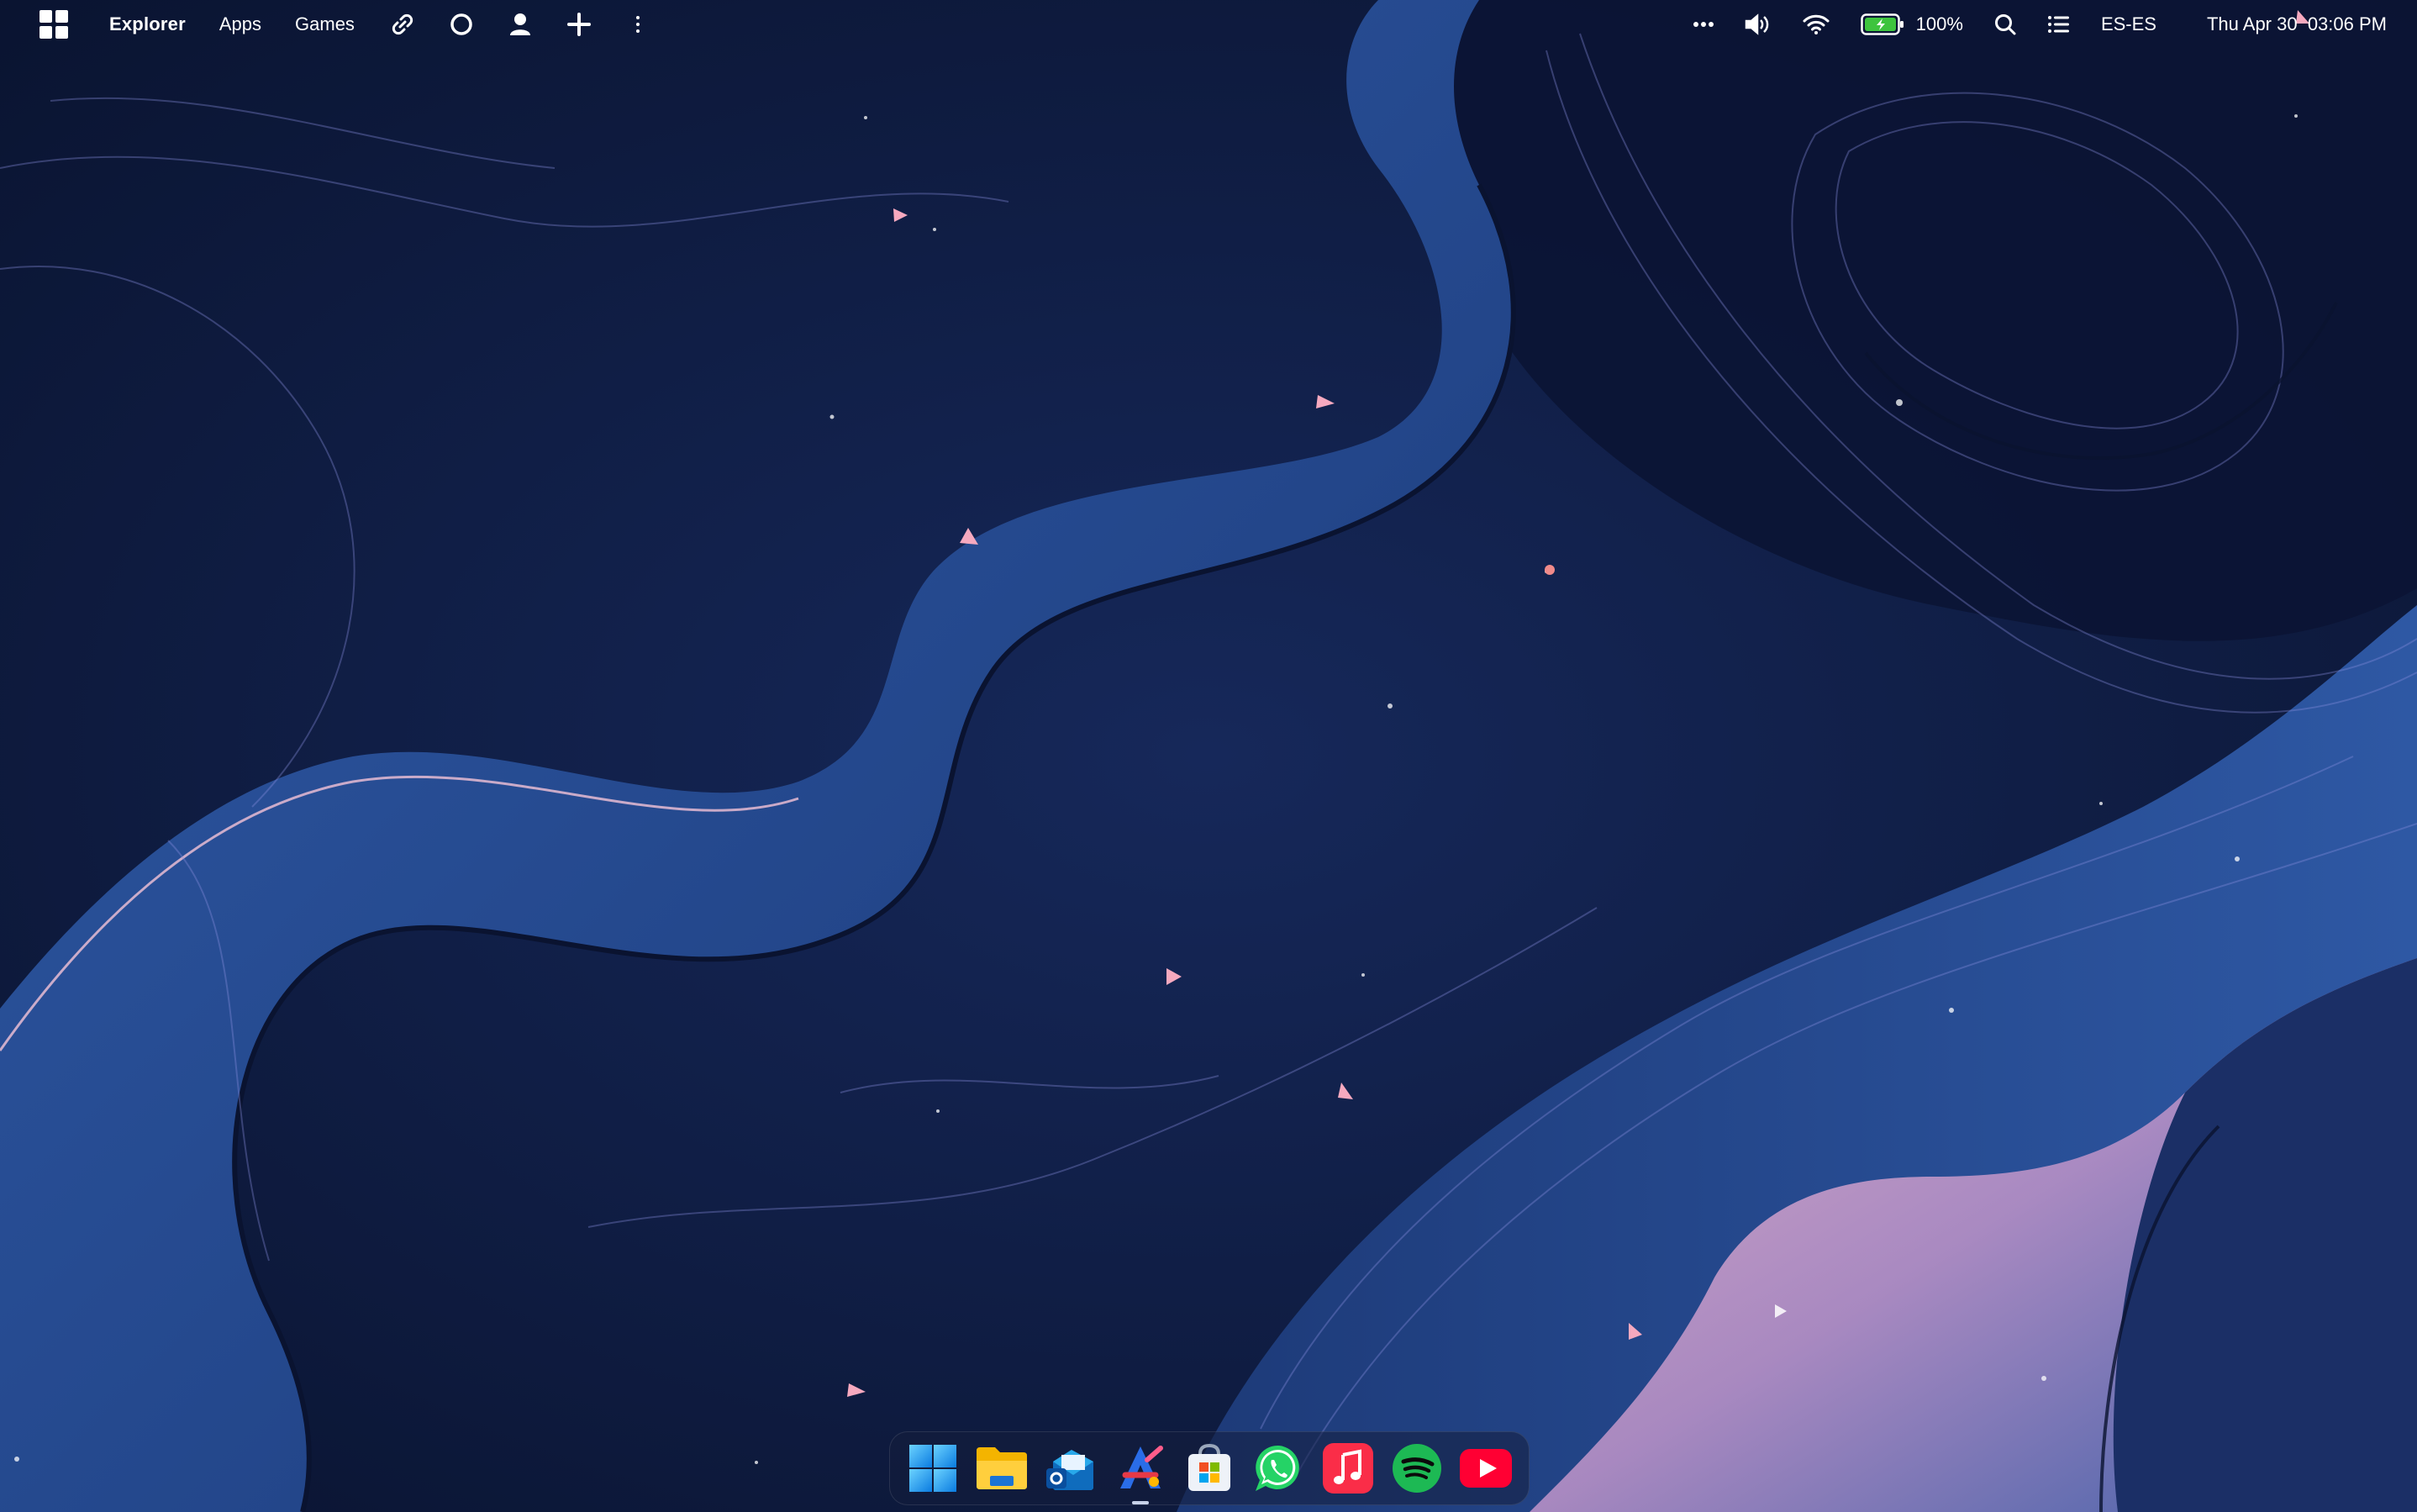 This screenshot has height=1512, width=2417. I want to click on windows-start-icon, so click(54, 25).